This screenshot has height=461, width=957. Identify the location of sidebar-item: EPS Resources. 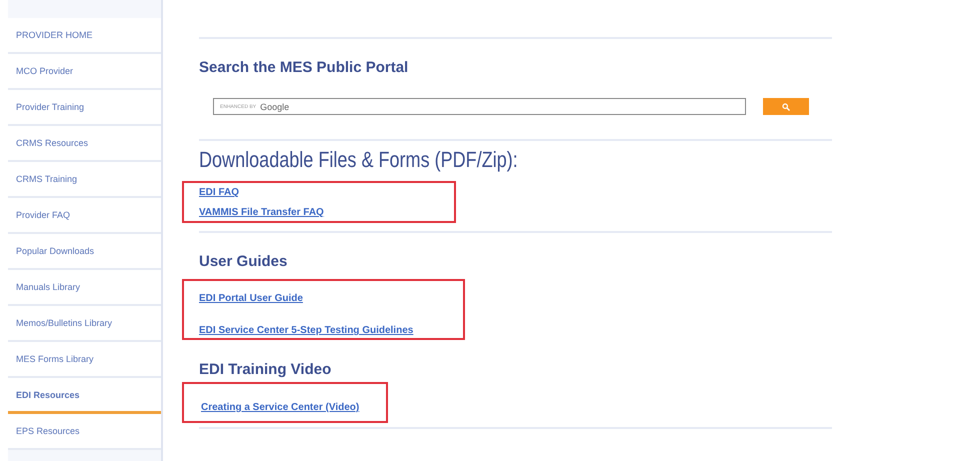
(84, 432).